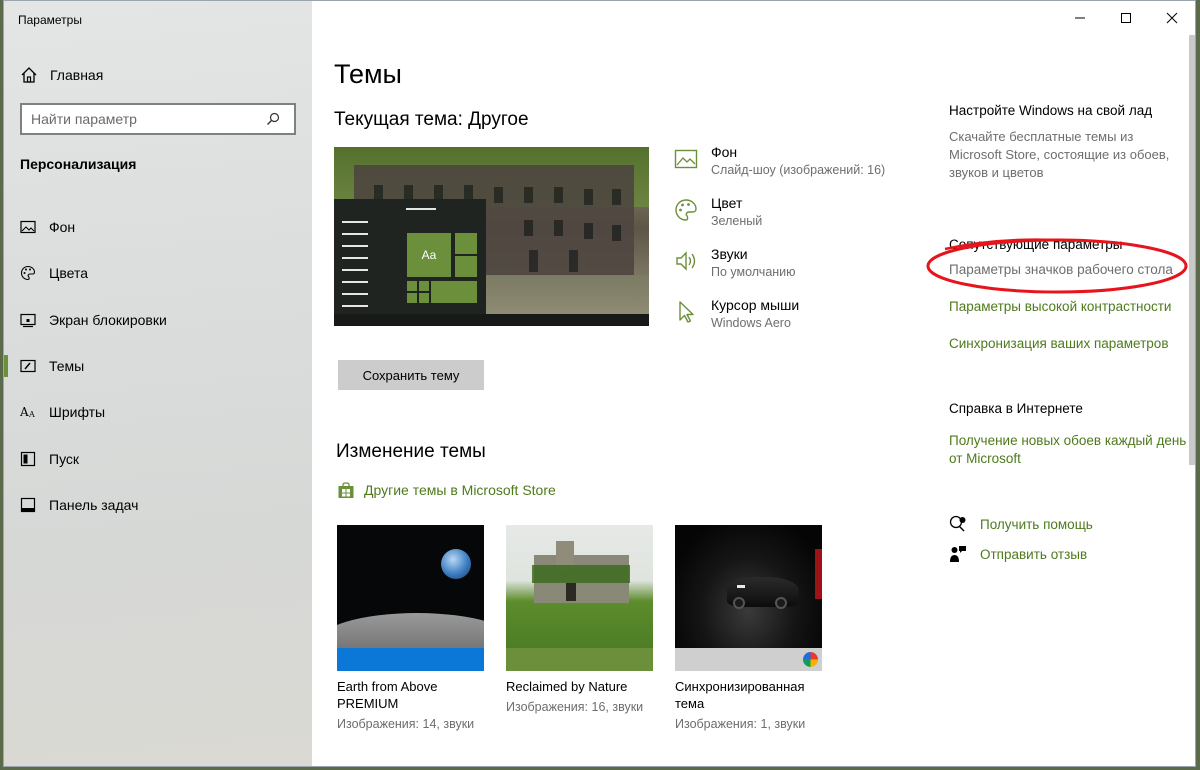 The width and height of the screenshot is (1200, 770). What do you see at coordinates (158, 458) in the screenshot?
I see `sidebar-item-start: Пуск` at bounding box center [158, 458].